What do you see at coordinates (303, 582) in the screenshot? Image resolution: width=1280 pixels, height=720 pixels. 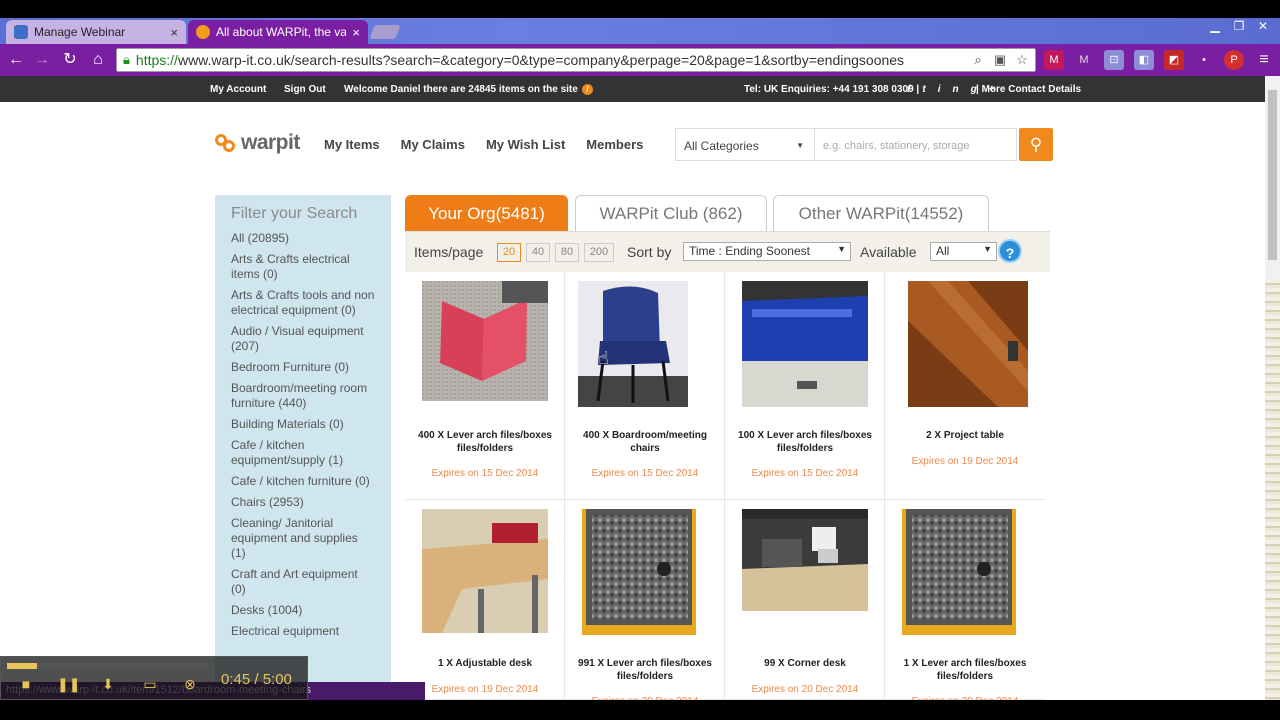 I see `category-item: Craft and Art equipment (0)` at bounding box center [303, 582].